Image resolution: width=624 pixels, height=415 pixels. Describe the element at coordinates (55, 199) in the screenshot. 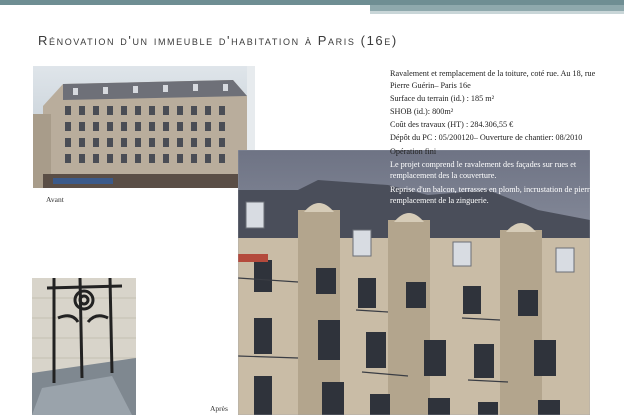

I see `caption-before: Avant` at that location.